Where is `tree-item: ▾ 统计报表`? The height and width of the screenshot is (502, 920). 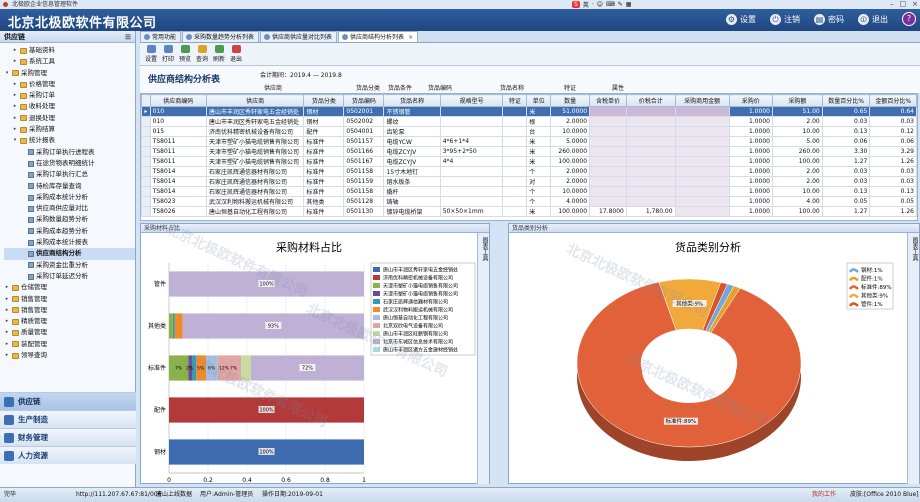 tree-item: ▾ 统计报表 is located at coordinates (69, 140).